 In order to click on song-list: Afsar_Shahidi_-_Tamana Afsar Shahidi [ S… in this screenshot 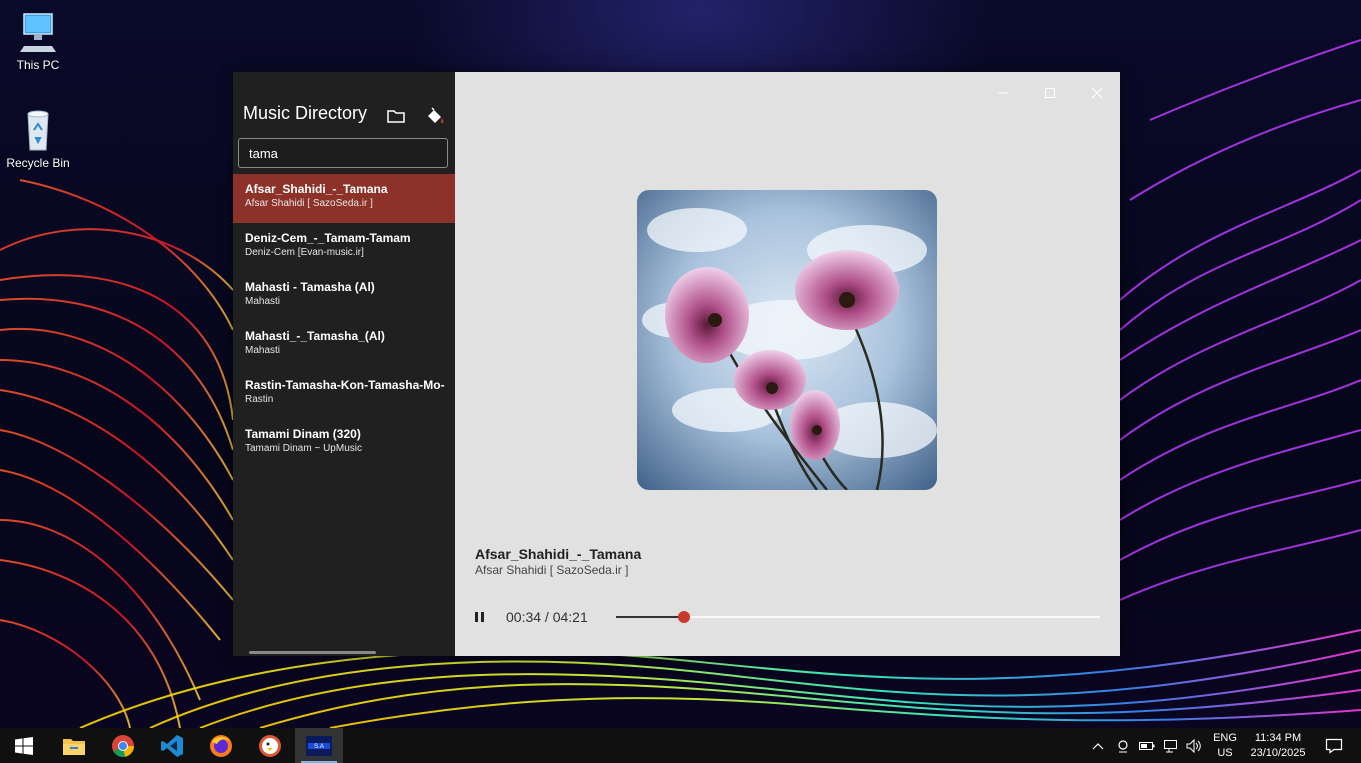, I will do `click(344, 321)`.